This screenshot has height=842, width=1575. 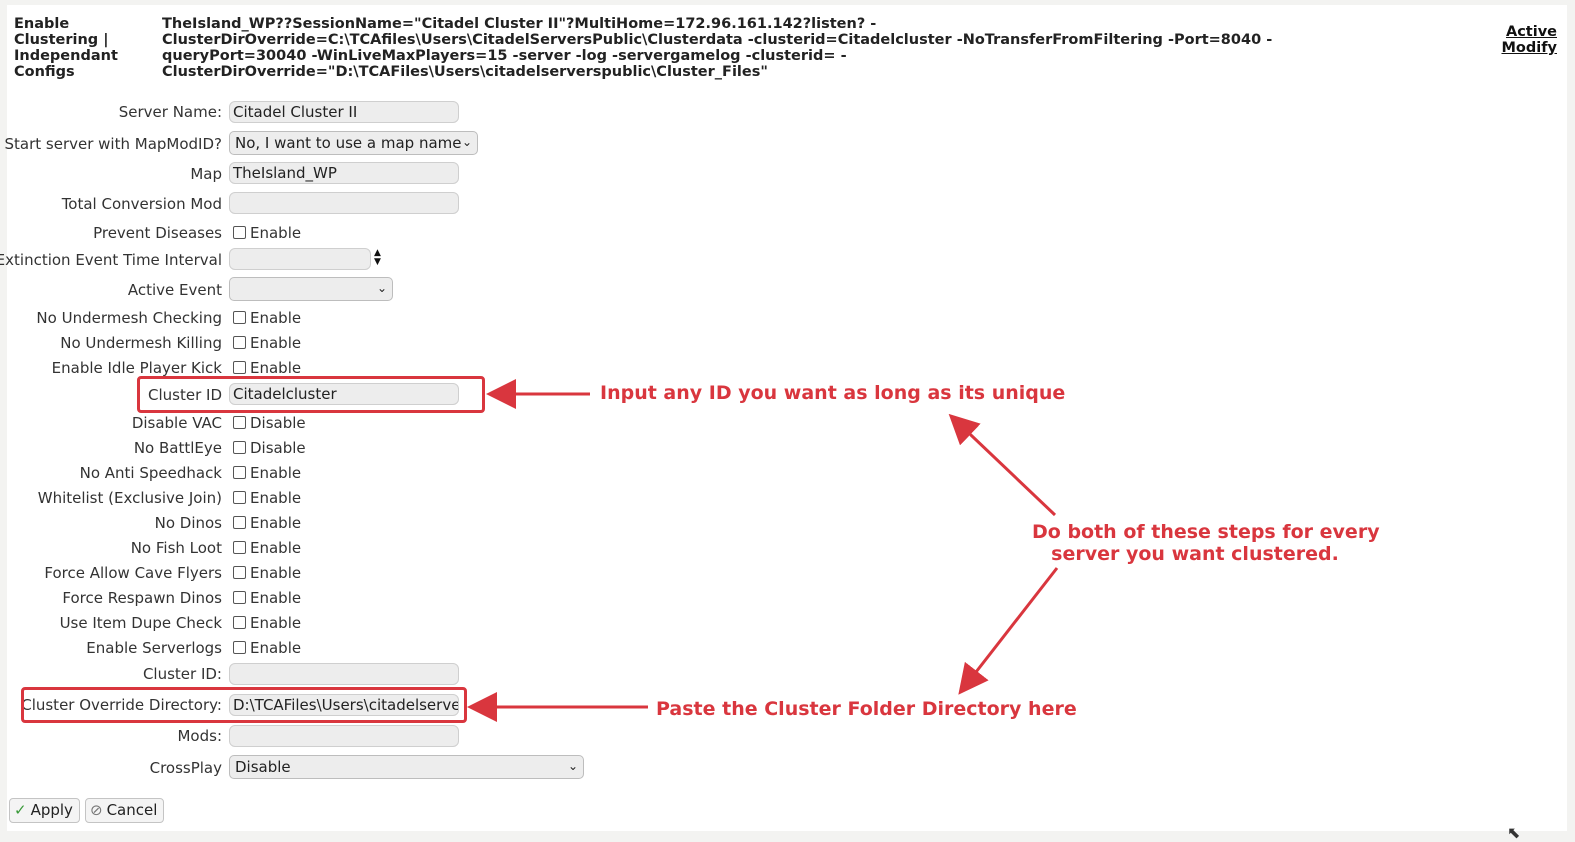 What do you see at coordinates (1008, 631) in the screenshot?
I see `arrow-to-directory-note` at bounding box center [1008, 631].